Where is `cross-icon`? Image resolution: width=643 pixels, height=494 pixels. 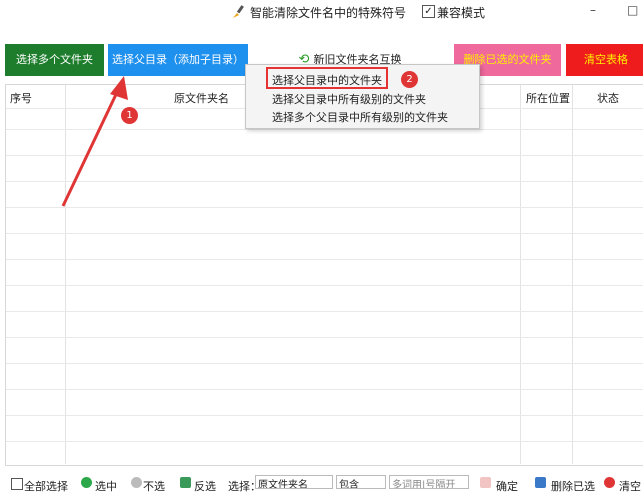
cross-icon is located at coordinates (136, 482).